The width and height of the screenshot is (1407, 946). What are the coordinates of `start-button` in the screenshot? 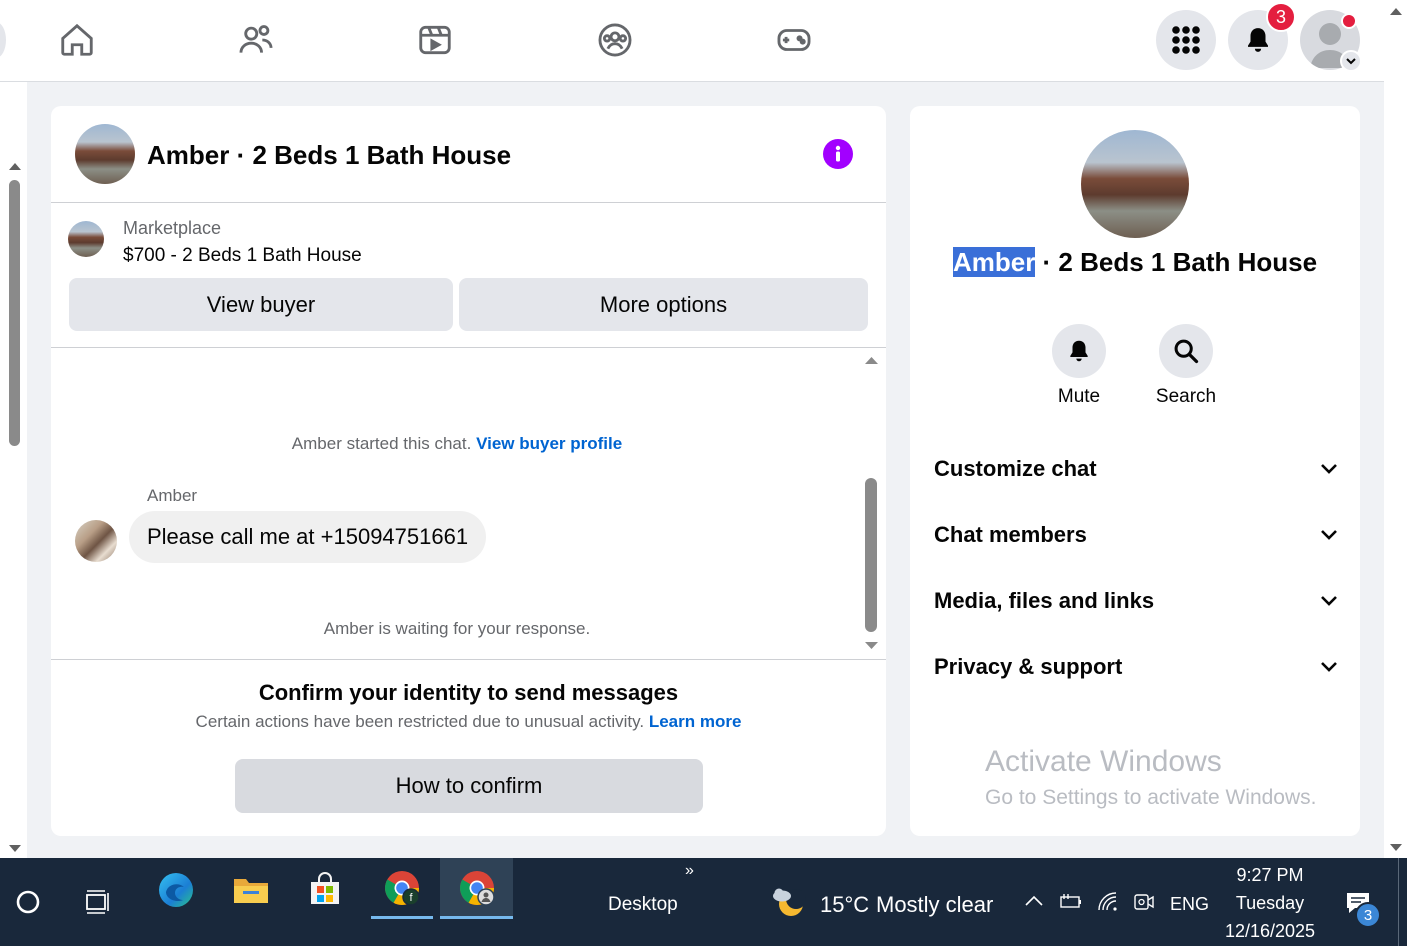 It's located at (28, 902).